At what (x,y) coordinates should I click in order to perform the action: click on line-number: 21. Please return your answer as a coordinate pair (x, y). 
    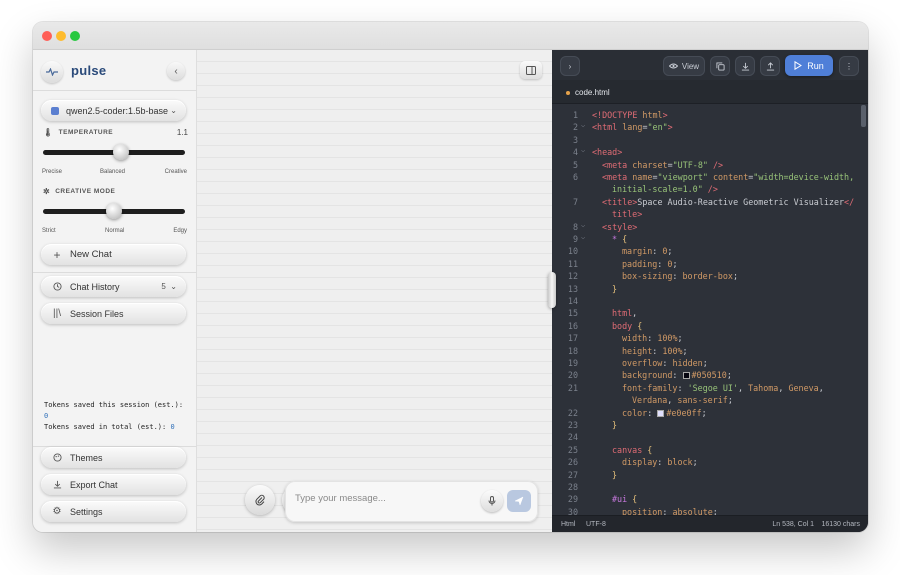
    Looking at the image, I should click on (572, 387).